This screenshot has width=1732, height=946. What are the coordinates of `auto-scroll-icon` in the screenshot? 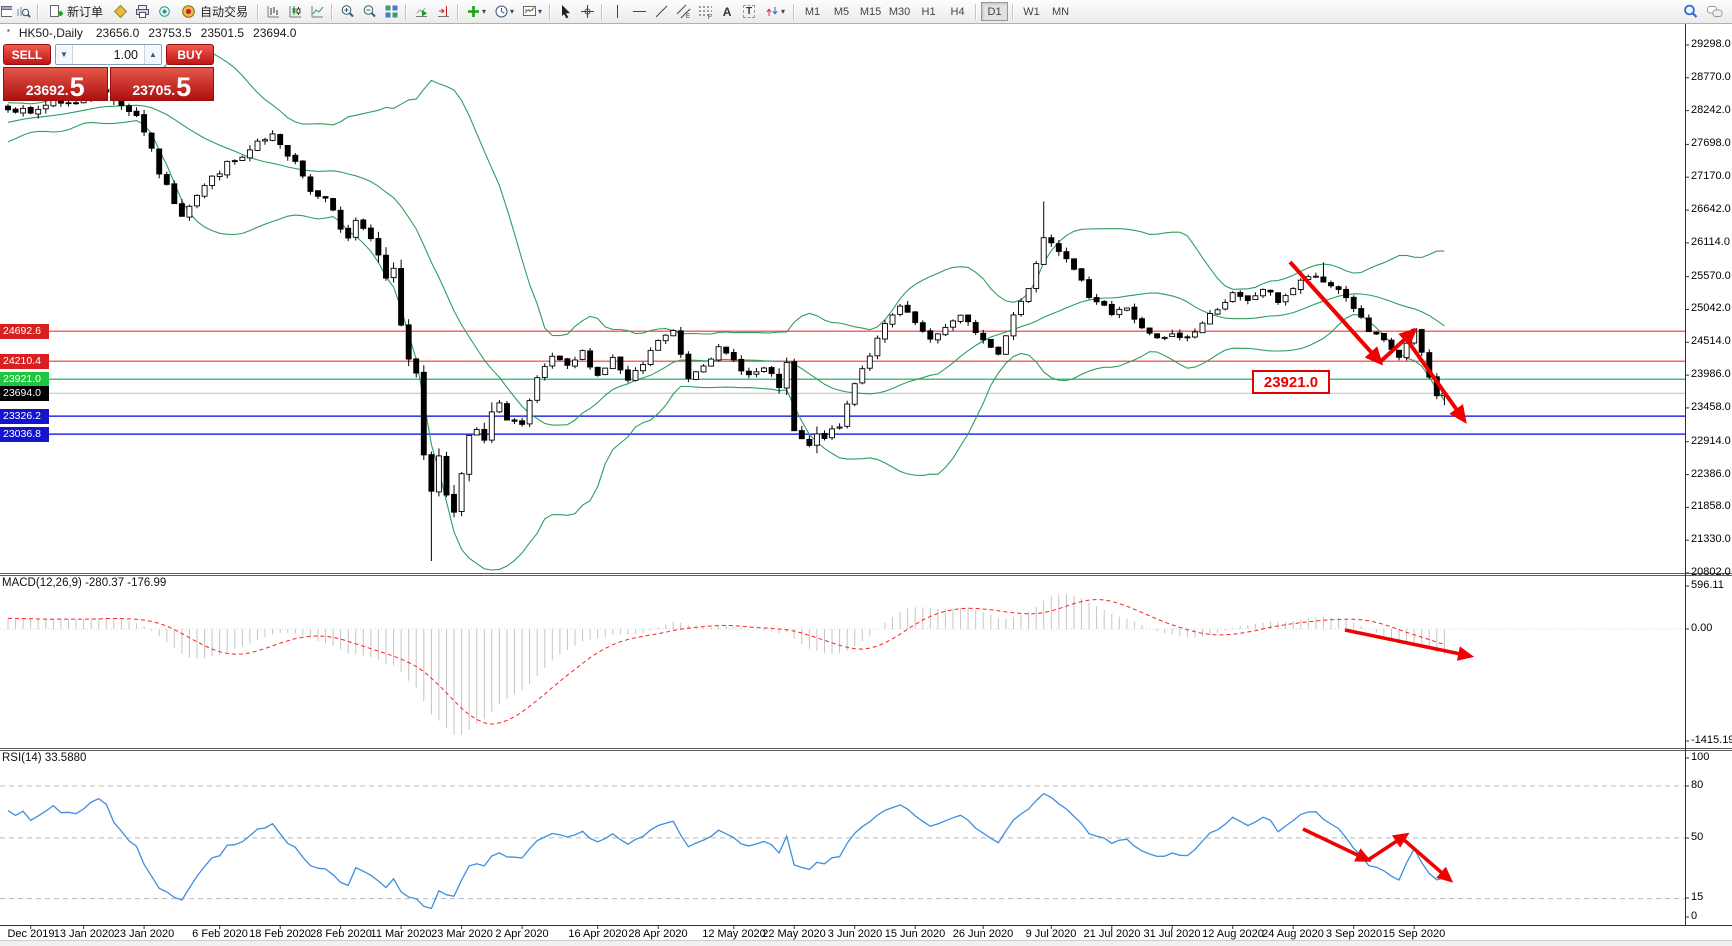 It's located at (421, 11).